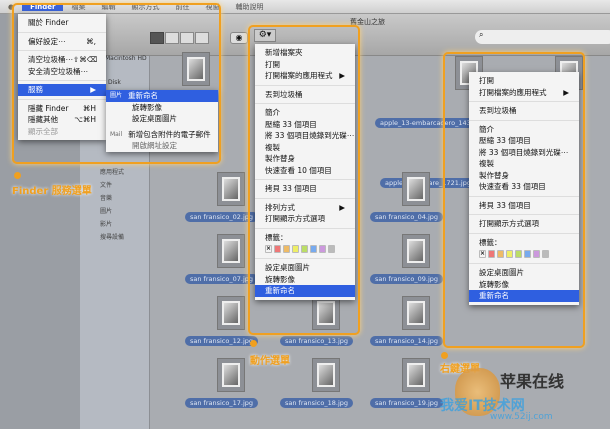 This screenshot has height=429, width=610. What do you see at coordinates (249, 7) in the screenshot?
I see `menu-help: 輔助說明` at bounding box center [249, 7].